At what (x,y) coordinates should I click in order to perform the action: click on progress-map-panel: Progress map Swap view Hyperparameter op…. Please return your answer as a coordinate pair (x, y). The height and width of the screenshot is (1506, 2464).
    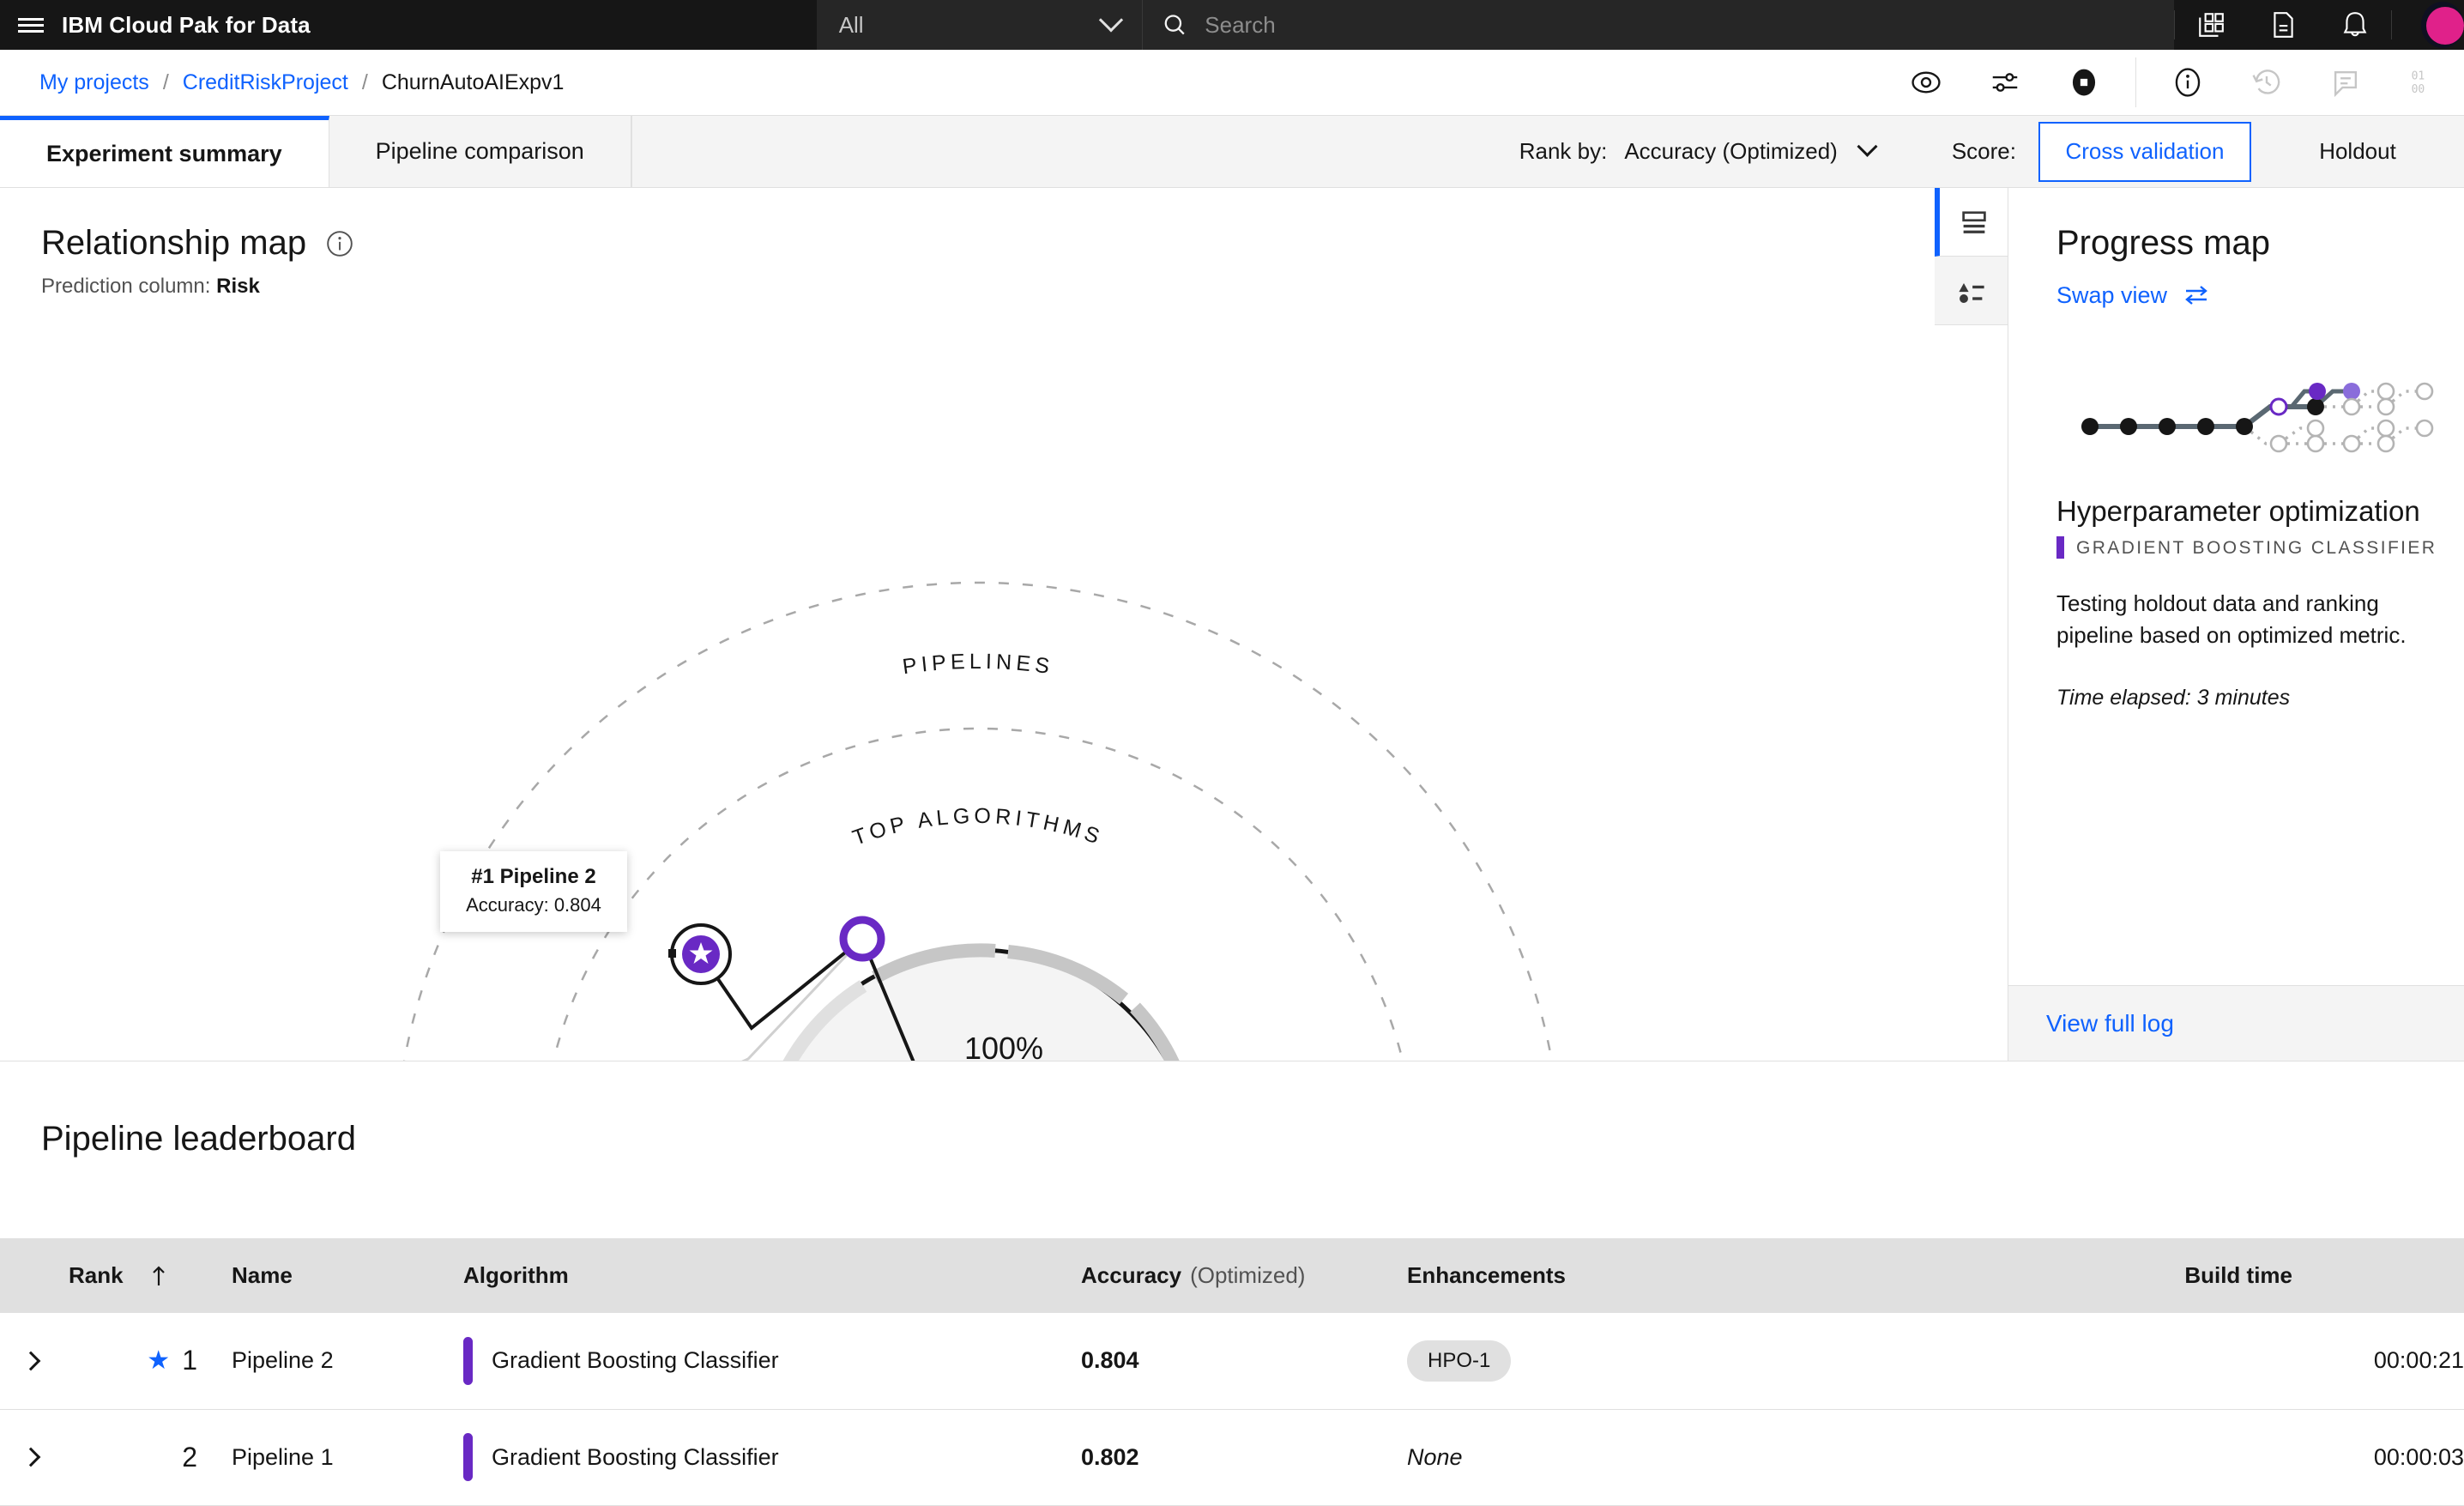
    Looking at the image, I should click on (2236, 624).